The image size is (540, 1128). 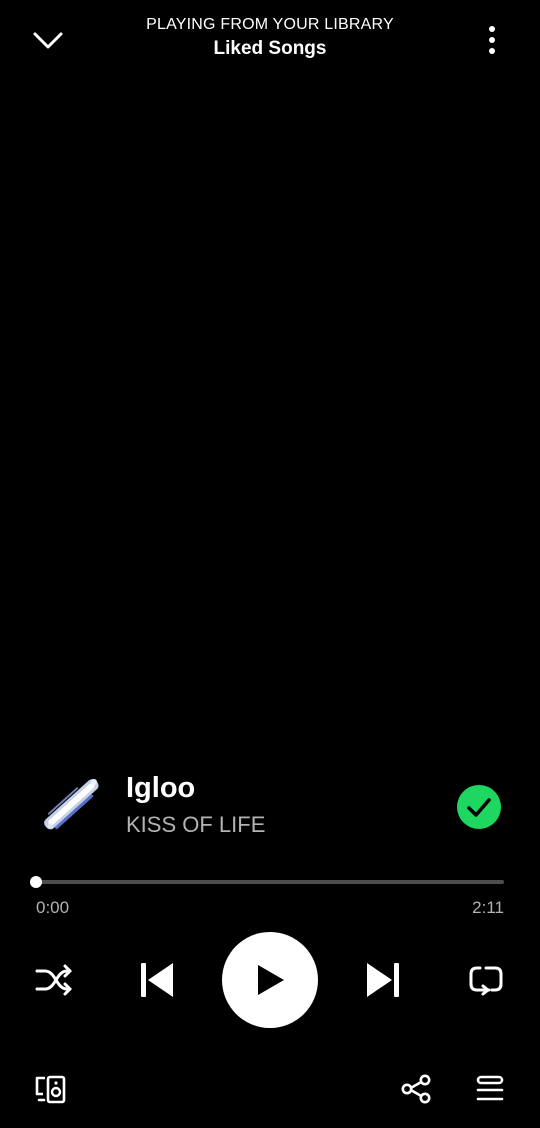 I want to click on elapsed-time: 0:00, so click(x=53, y=907).